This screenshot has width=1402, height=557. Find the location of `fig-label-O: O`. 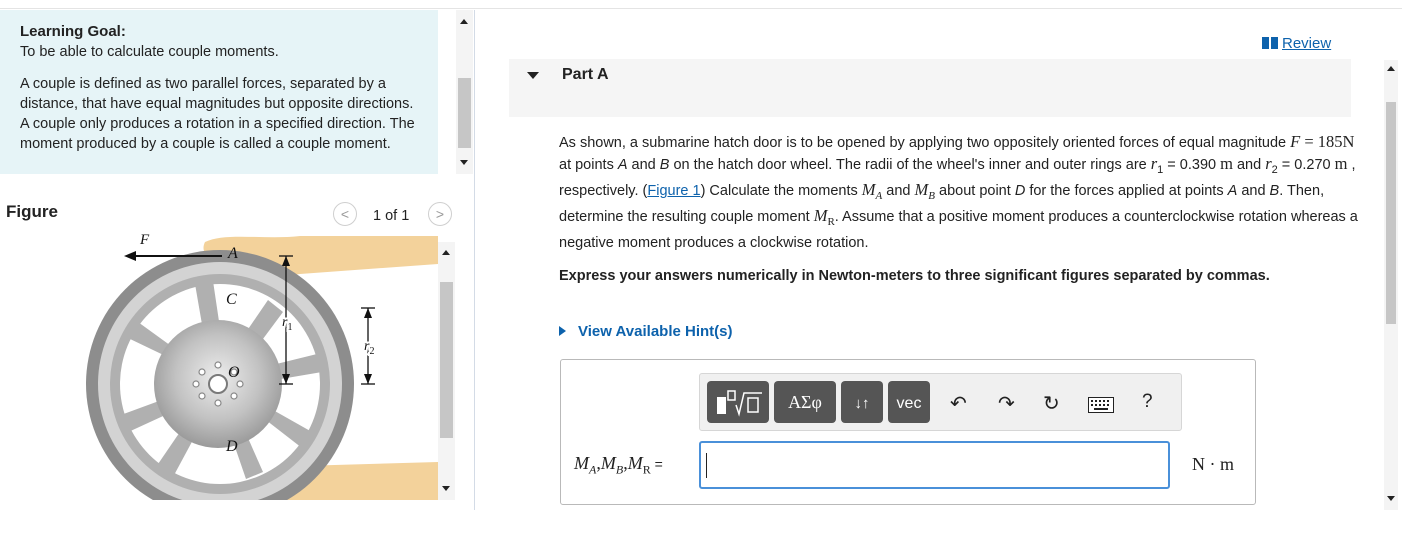

fig-label-O: O is located at coordinates (234, 372).